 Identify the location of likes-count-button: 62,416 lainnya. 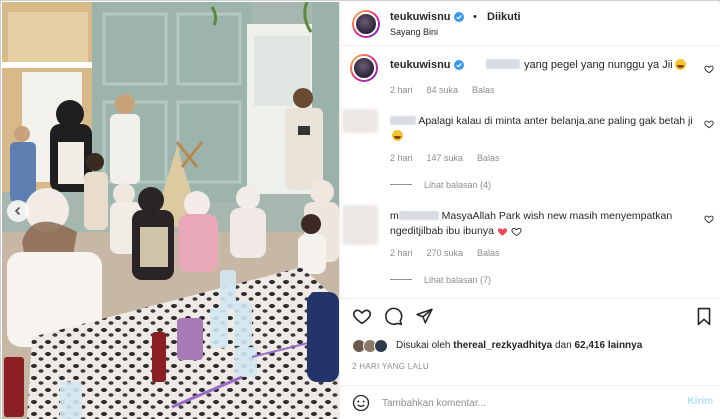
(608, 345).